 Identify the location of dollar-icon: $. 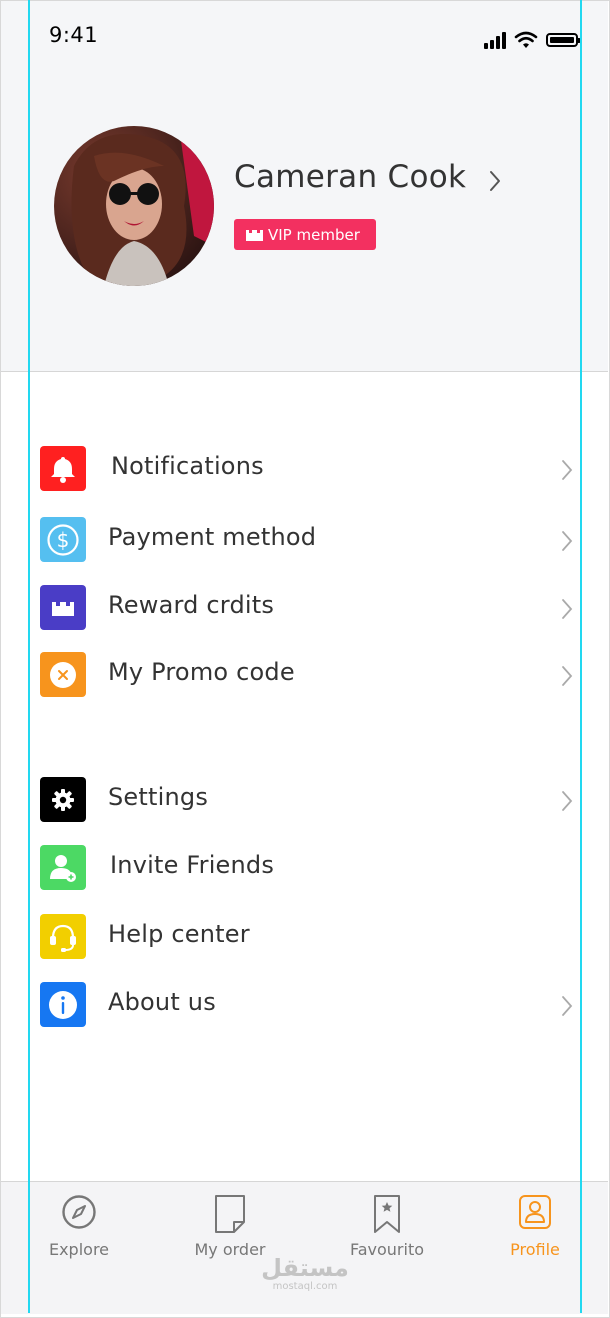
(63, 539).